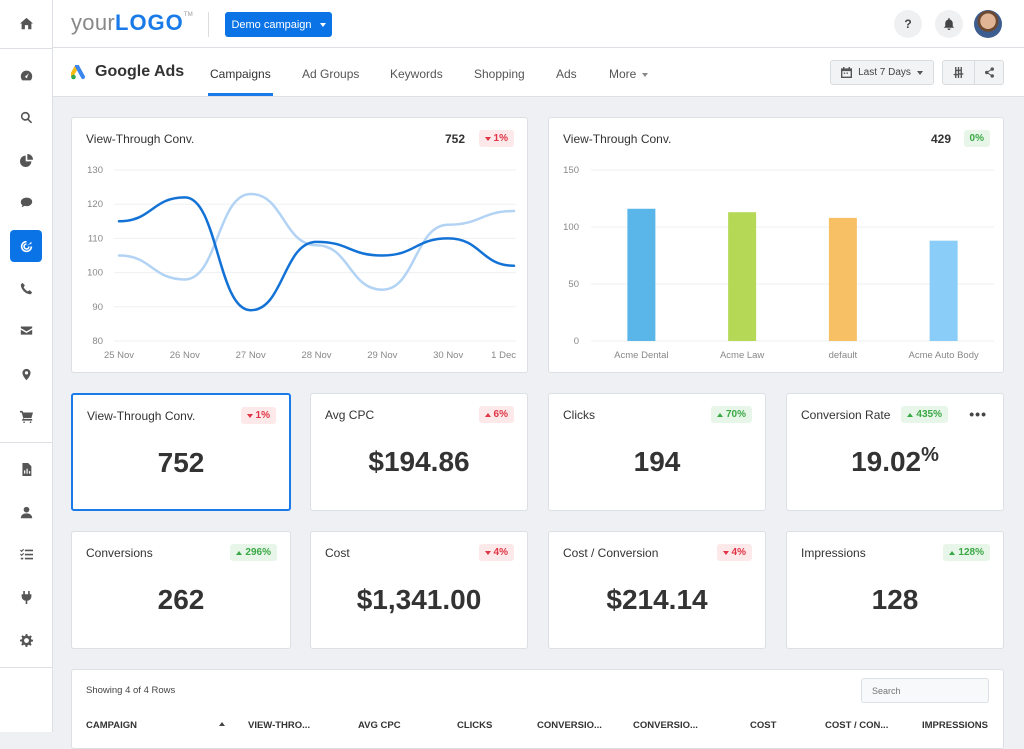 The width and height of the screenshot is (1024, 749). What do you see at coordinates (925, 690) in the screenshot?
I see `table-search-input` at bounding box center [925, 690].